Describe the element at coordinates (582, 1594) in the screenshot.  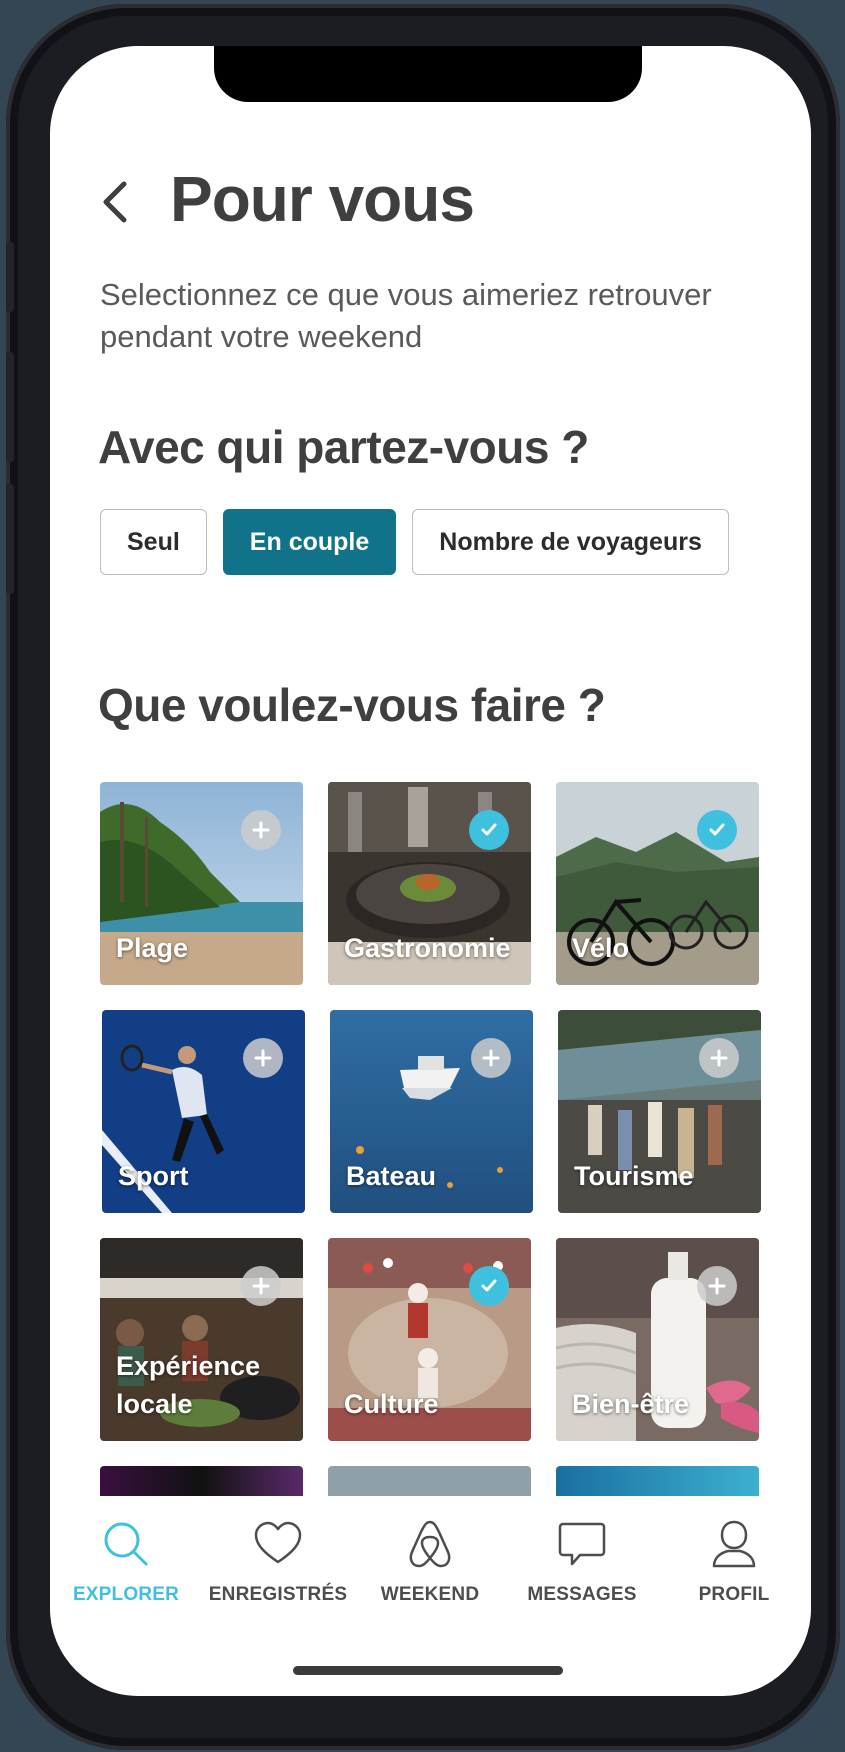
I see `tab-label: MESSAGES` at that location.